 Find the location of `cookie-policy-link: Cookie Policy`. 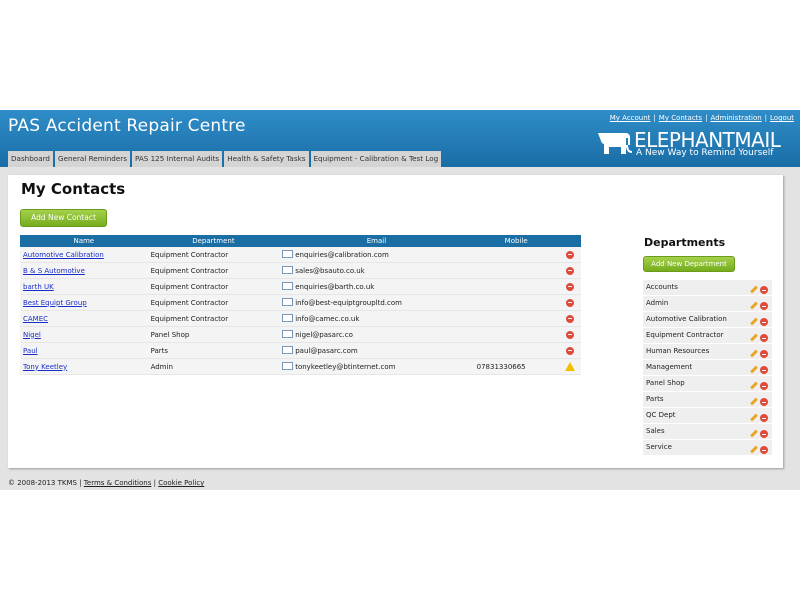

cookie-policy-link: Cookie Policy is located at coordinates (181, 483).